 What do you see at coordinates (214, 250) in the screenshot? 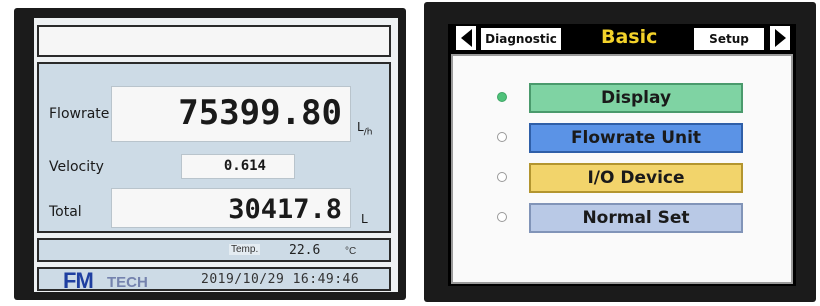
I see `temperature-bar: Temp. 22.6 °C` at bounding box center [214, 250].